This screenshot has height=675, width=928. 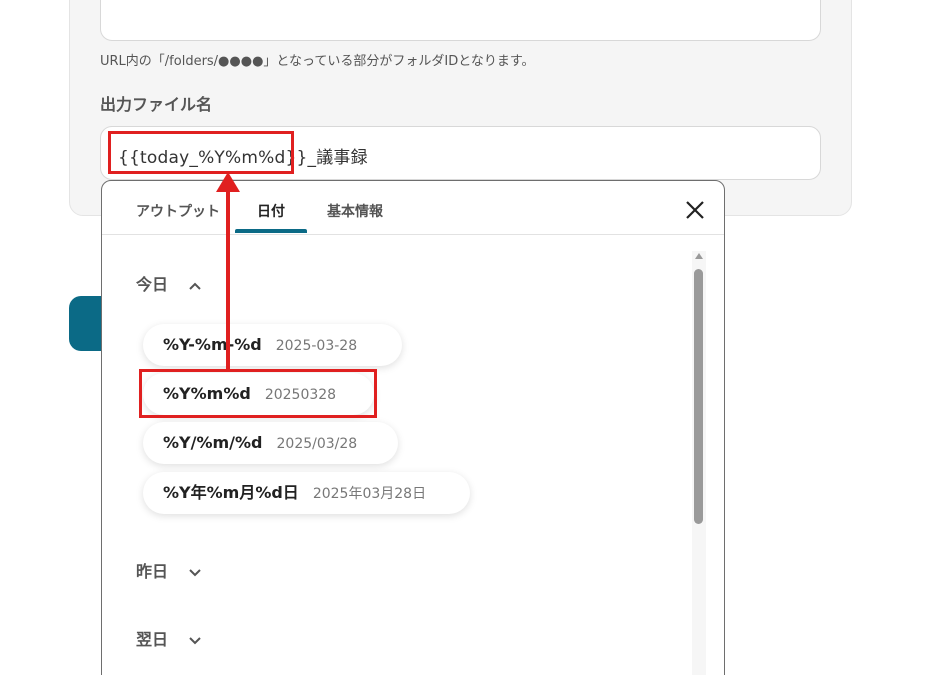 I want to click on highlight-filename-variable, so click(x=201, y=152).